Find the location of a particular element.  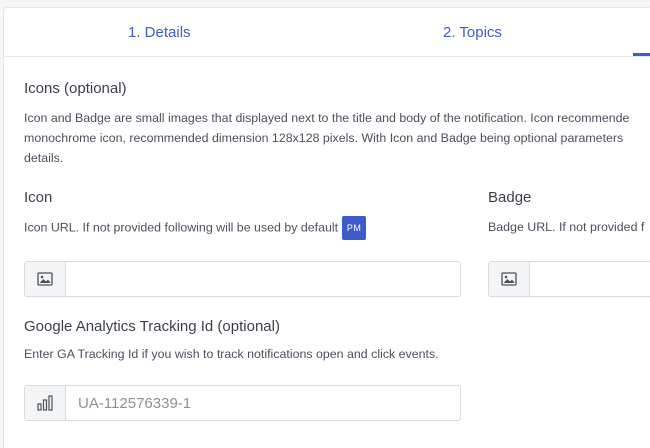

badge-url-input is located at coordinates (590, 279).